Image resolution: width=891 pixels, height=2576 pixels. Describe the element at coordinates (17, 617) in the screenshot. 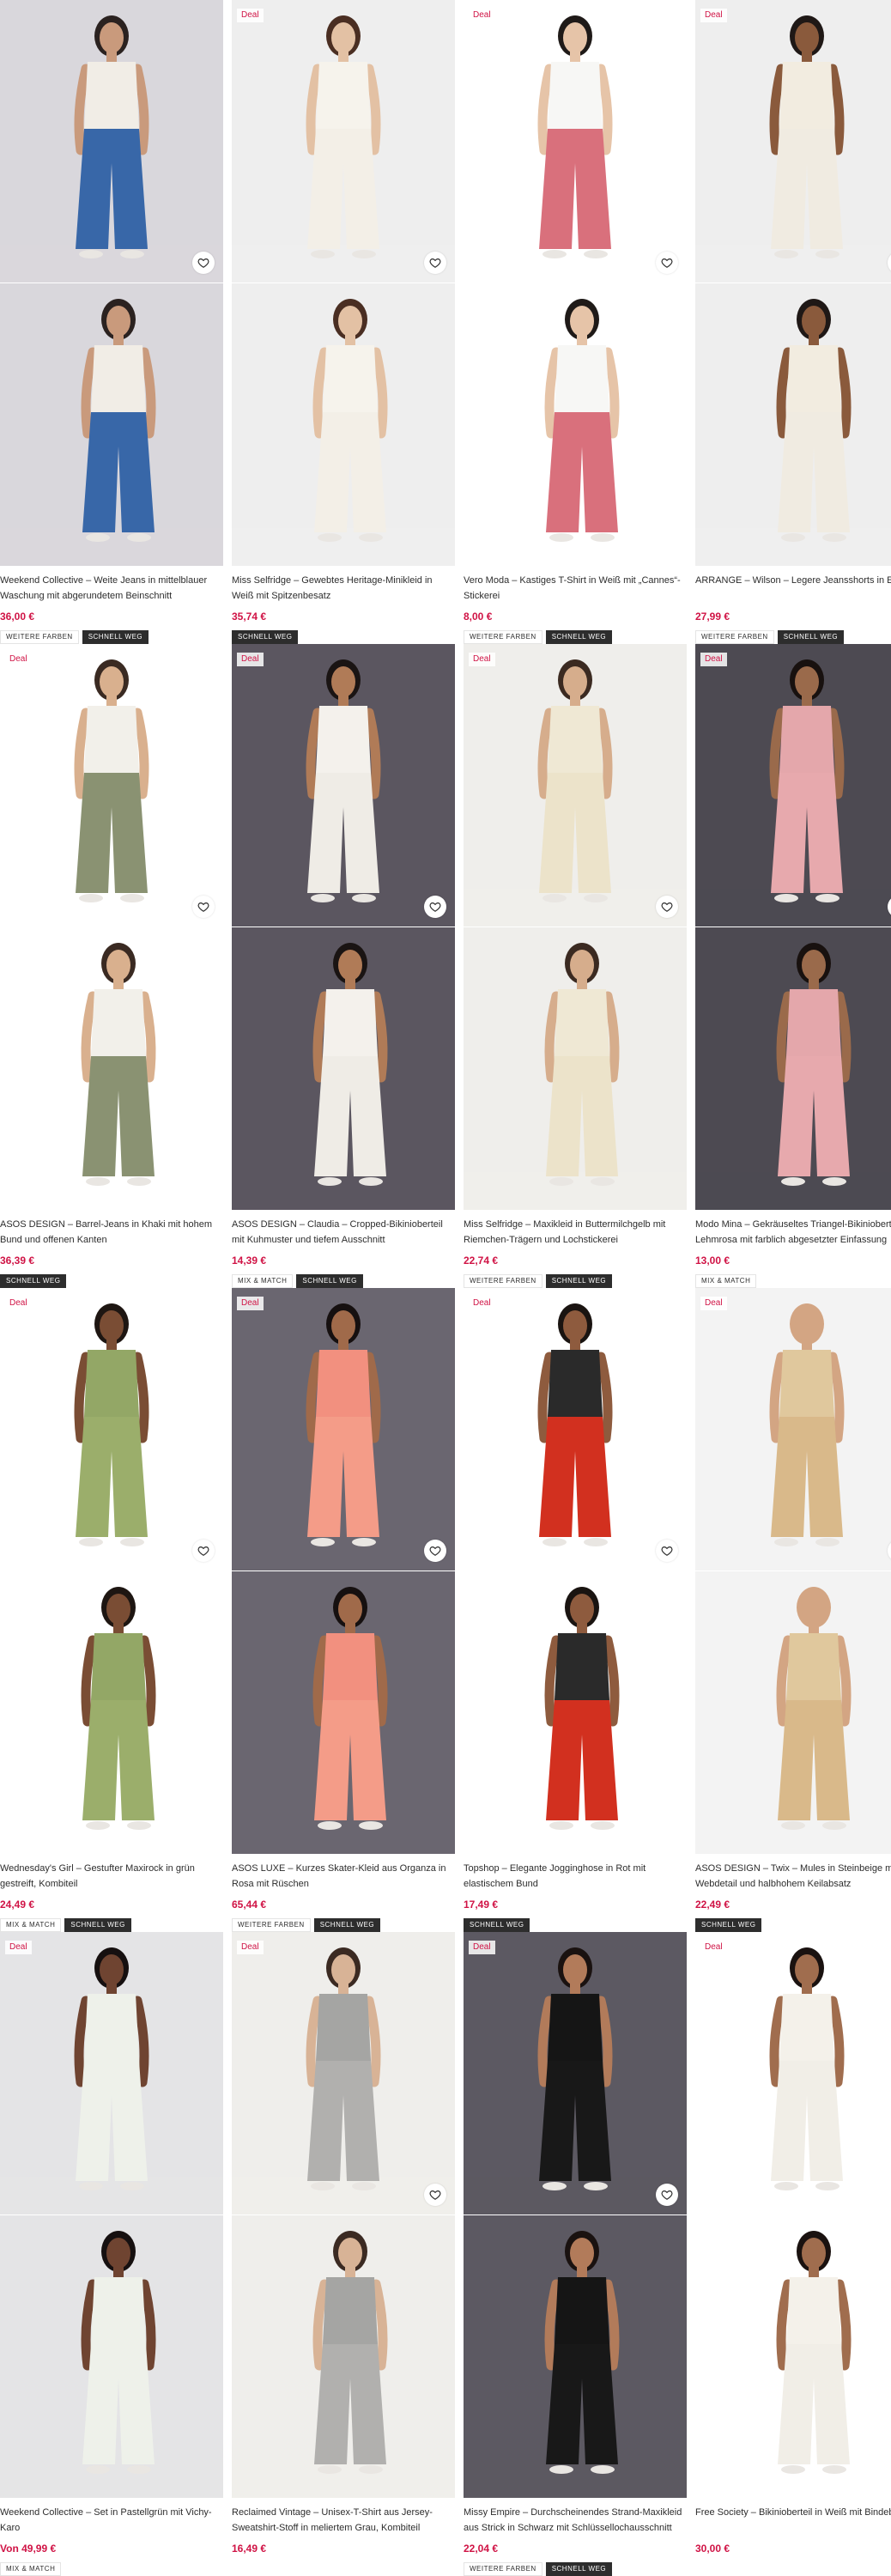

I see `product-price: 36,00 €` at that location.